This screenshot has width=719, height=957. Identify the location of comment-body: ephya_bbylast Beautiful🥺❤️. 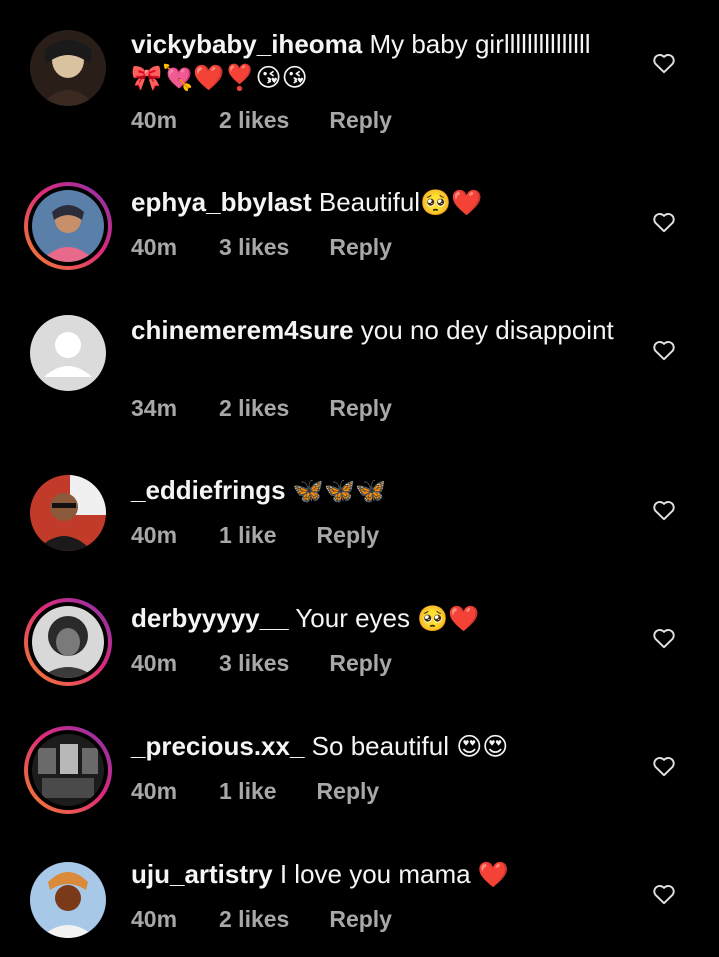
(381, 203).